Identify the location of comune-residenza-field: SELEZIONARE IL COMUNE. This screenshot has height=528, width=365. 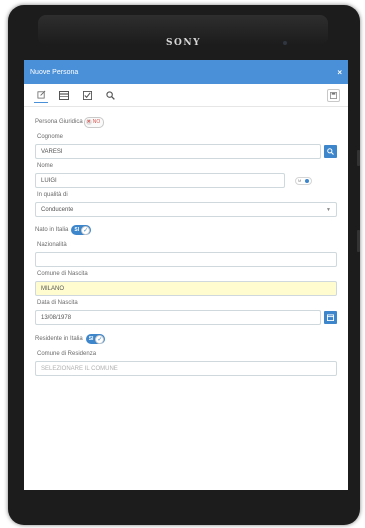
(186, 368).